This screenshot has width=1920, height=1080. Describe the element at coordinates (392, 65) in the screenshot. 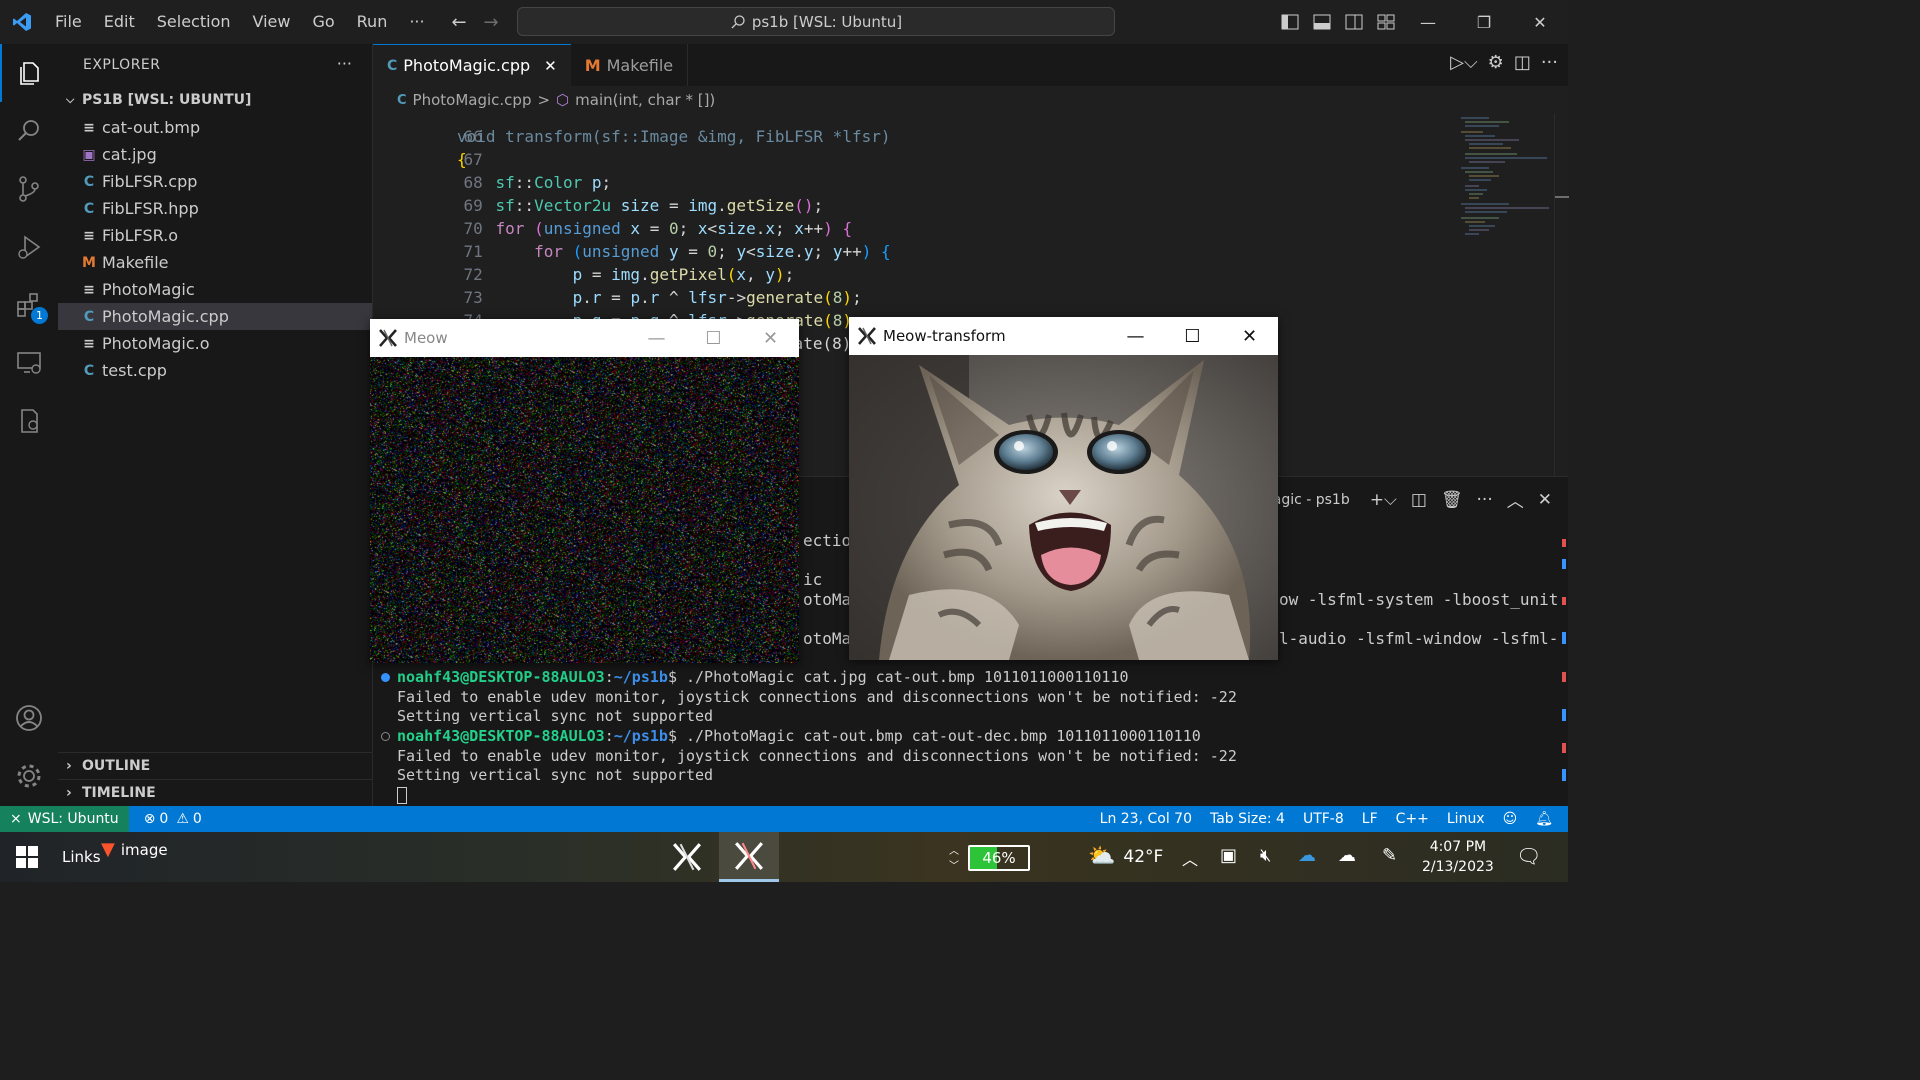

I see `cpp-file-icon: C` at that location.